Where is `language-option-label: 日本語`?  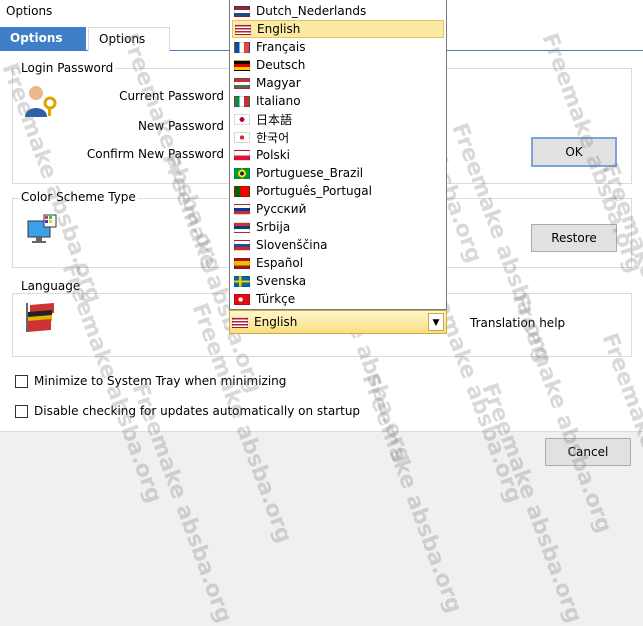 language-option-label: 日本語 is located at coordinates (274, 119).